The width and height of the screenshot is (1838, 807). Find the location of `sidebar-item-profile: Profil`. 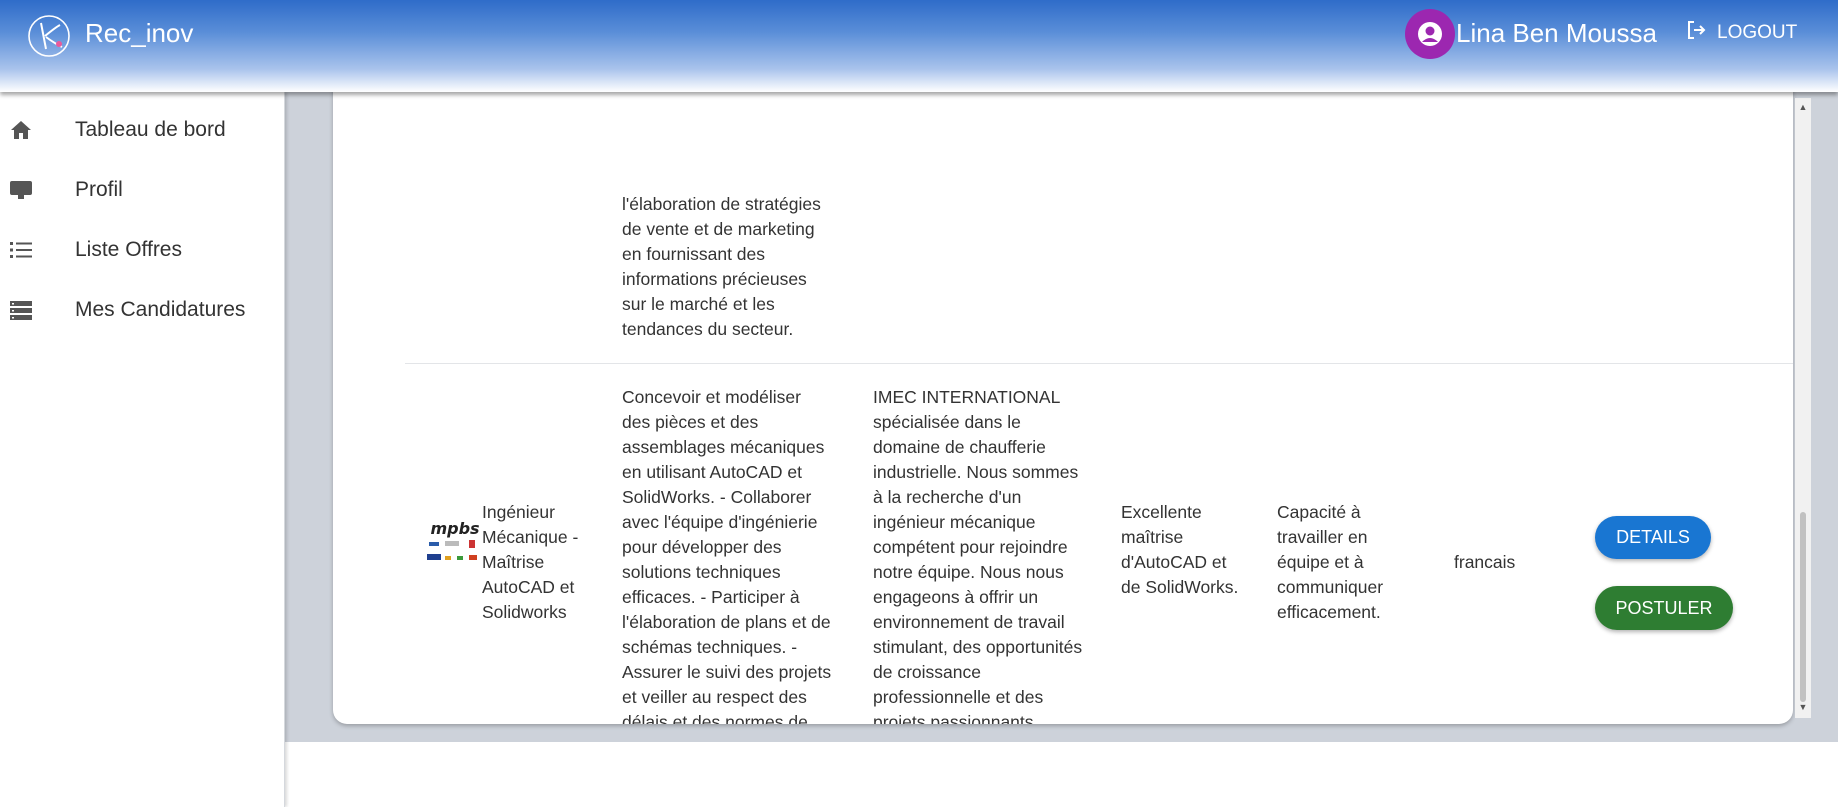

sidebar-item-profile: Profil is located at coordinates (142, 190).